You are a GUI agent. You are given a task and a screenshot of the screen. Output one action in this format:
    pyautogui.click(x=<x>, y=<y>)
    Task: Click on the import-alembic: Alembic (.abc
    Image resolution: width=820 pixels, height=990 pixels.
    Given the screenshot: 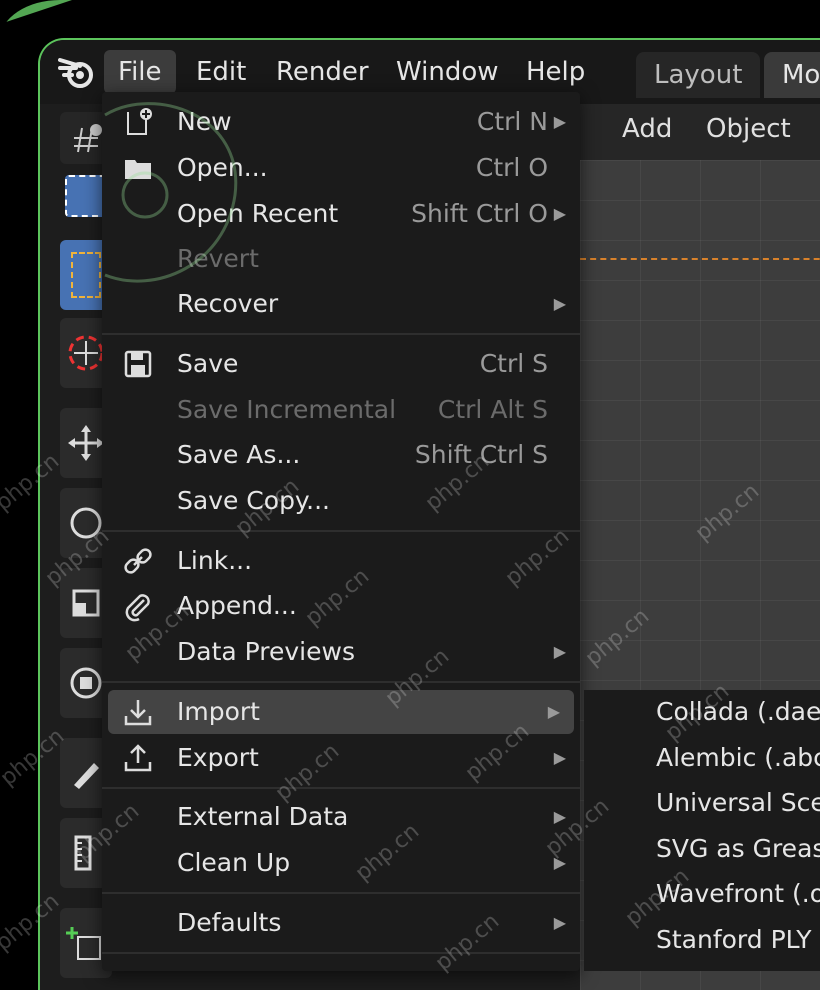 What is the action you would take?
    pyautogui.click(x=738, y=758)
    